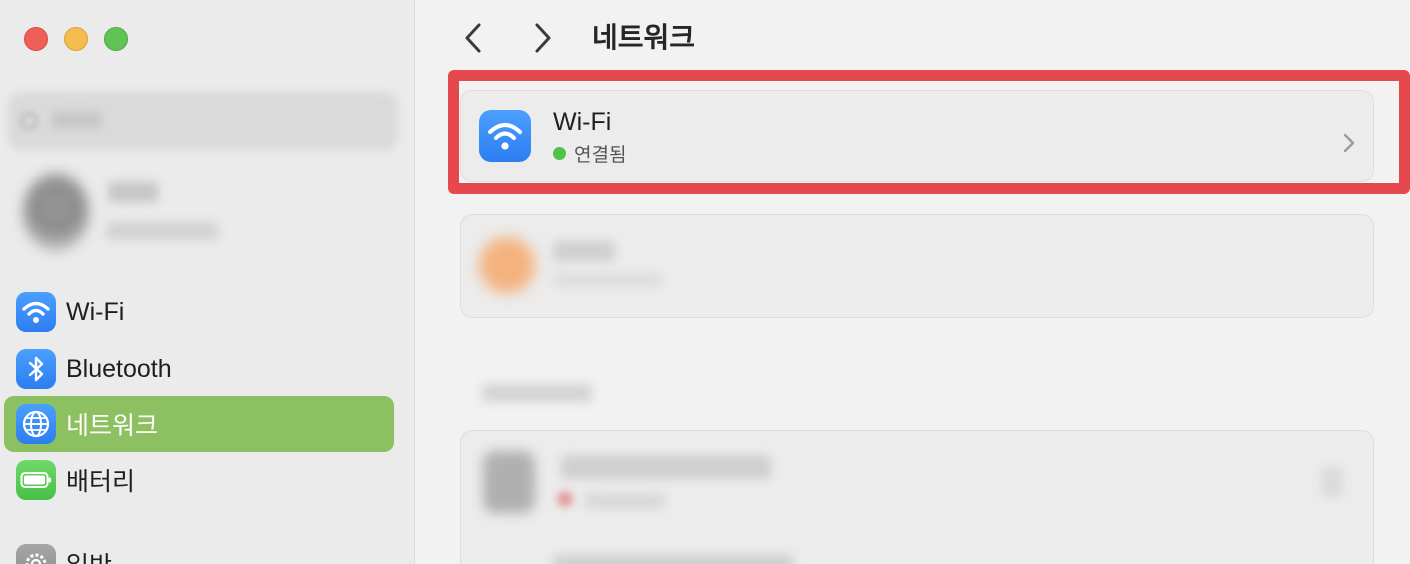 The width and height of the screenshot is (1410, 564). I want to click on sidebar-item-label: 네트워크, so click(112, 426).